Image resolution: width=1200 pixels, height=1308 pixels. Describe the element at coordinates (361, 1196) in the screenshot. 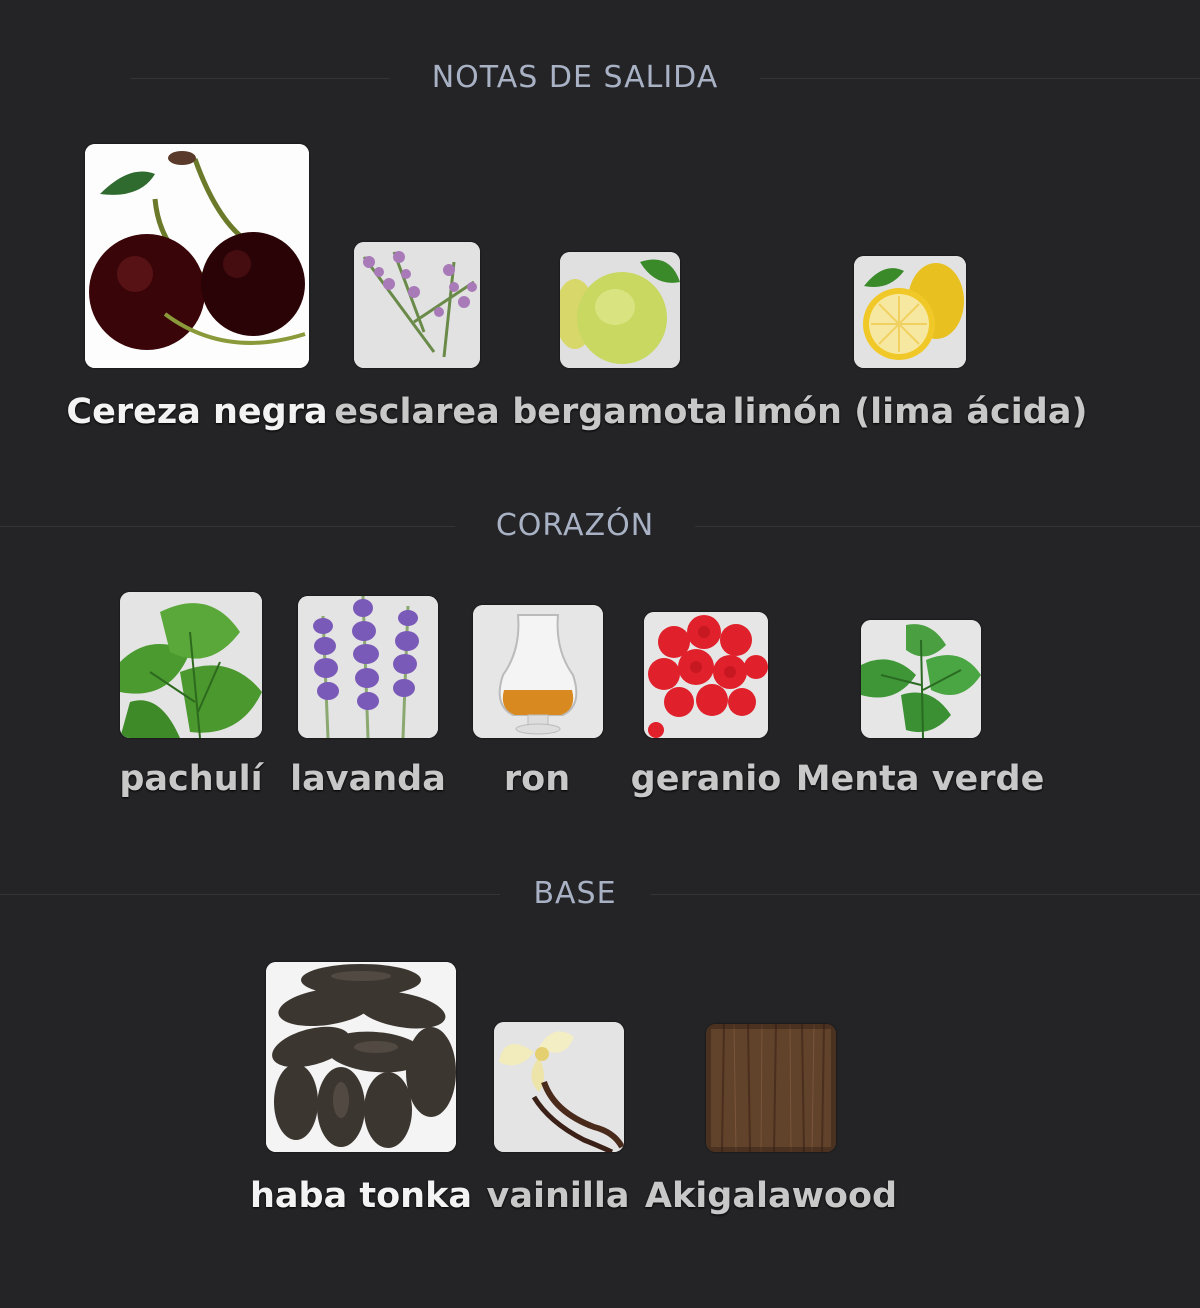

I see `note-label: haba tonka` at that location.